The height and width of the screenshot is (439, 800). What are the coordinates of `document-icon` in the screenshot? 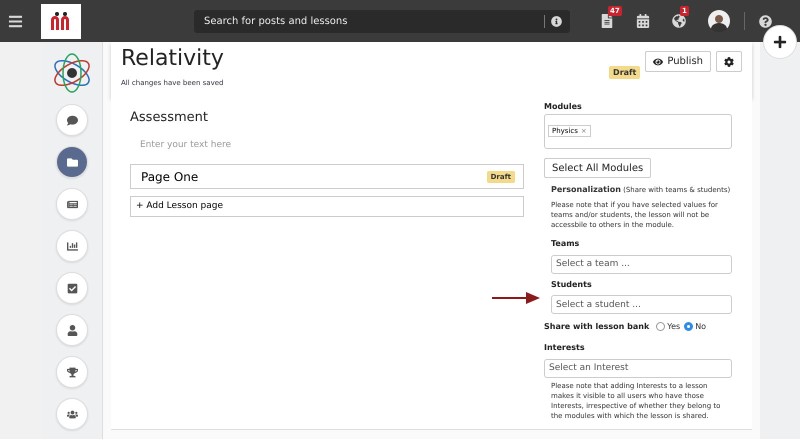 It's located at (607, 21).